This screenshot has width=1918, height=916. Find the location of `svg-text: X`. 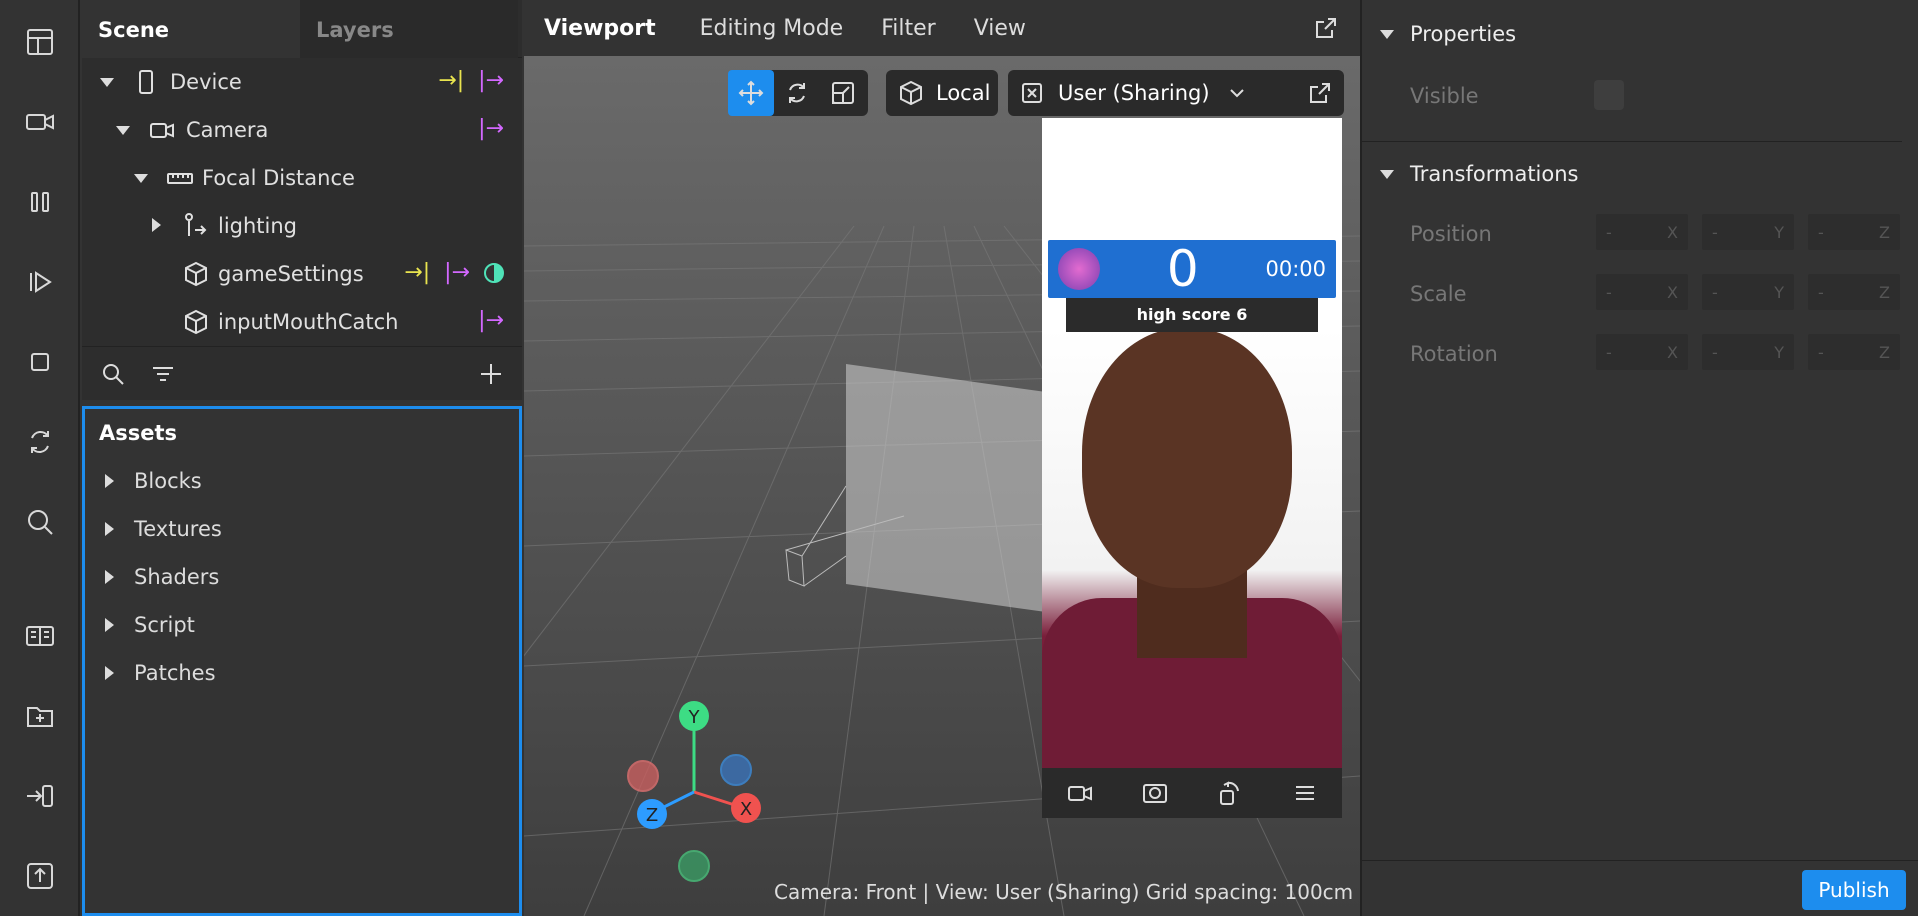

svg-text: X is located at coordinates (746, 809).